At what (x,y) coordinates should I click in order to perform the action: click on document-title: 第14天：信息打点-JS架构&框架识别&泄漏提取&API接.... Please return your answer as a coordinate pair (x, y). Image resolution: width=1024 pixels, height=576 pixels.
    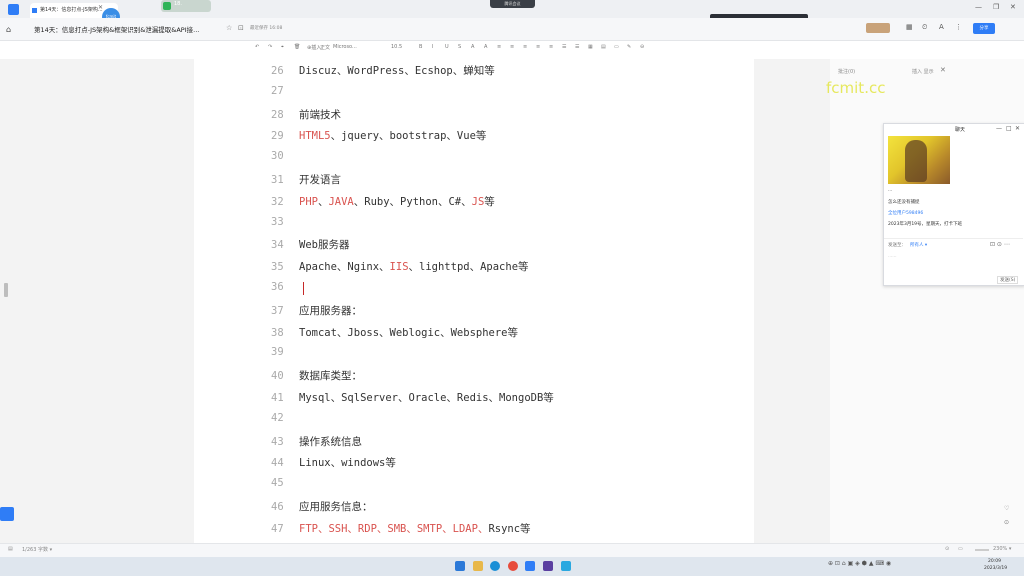
    Looking at the image, I should click on (116, 29).